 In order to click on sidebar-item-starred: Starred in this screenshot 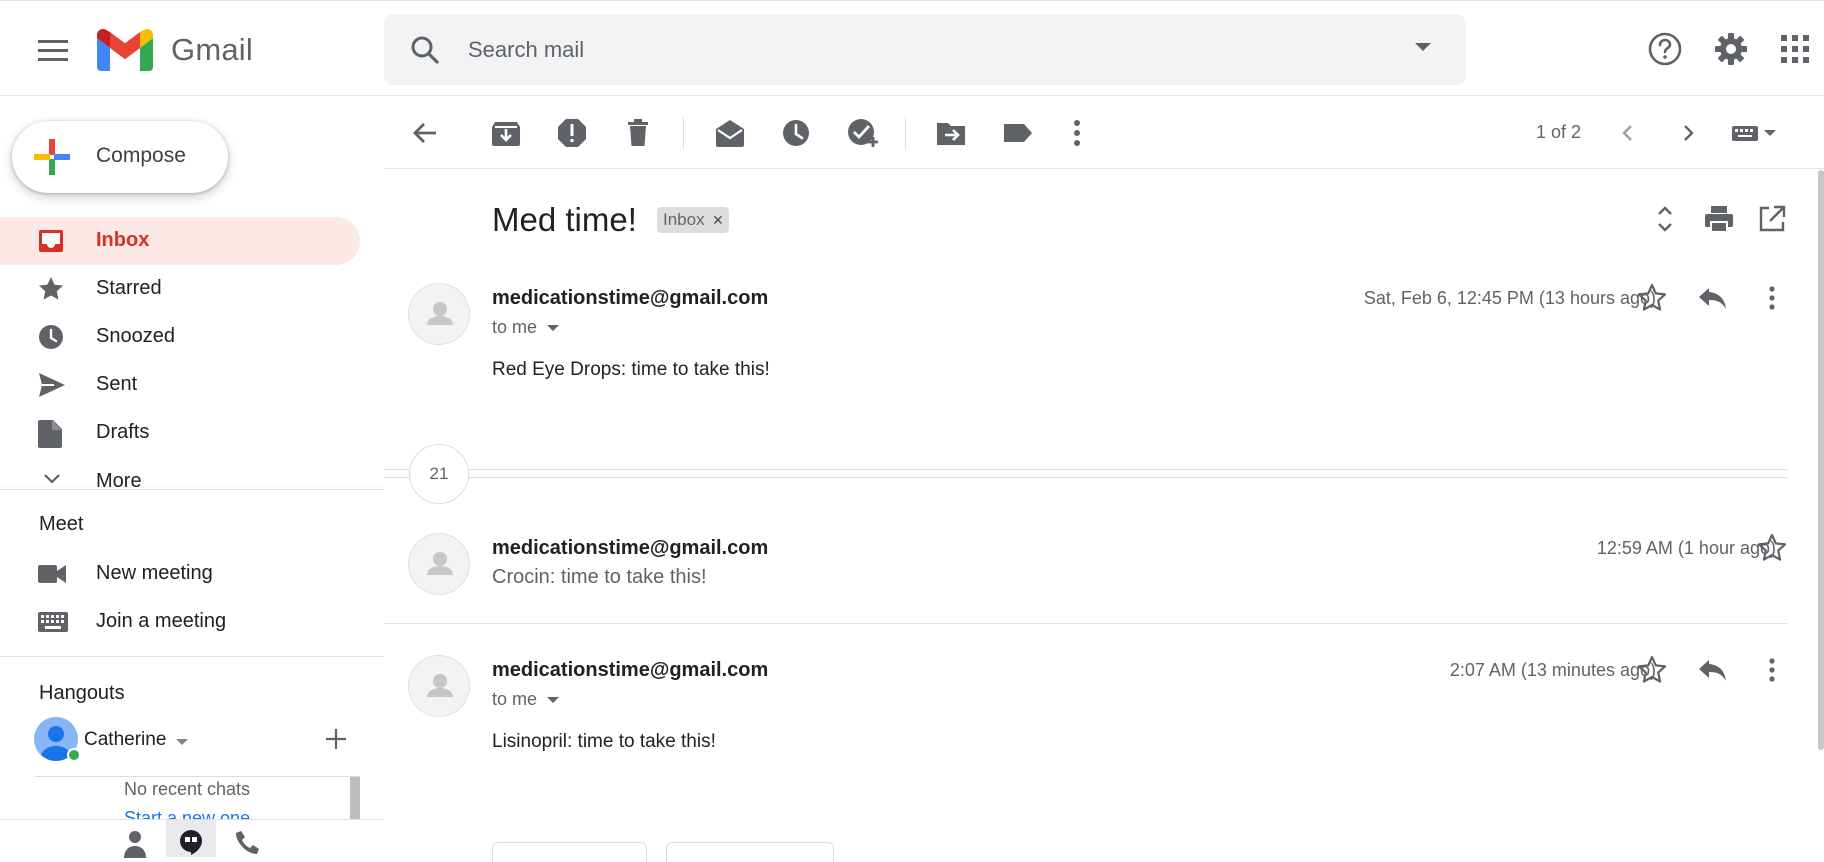, I will do `click(180, 289)`.